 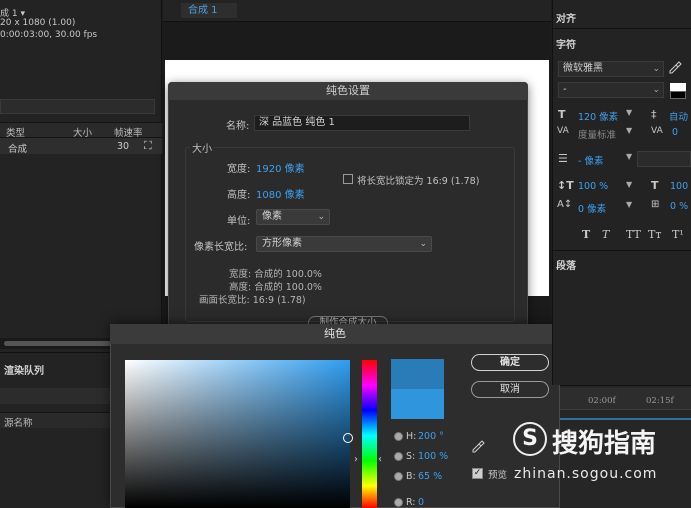 What do you see at coordinates (510, 362) in the screenshot?
I see `ok-button: 确定` at bounding box center [510, 362].